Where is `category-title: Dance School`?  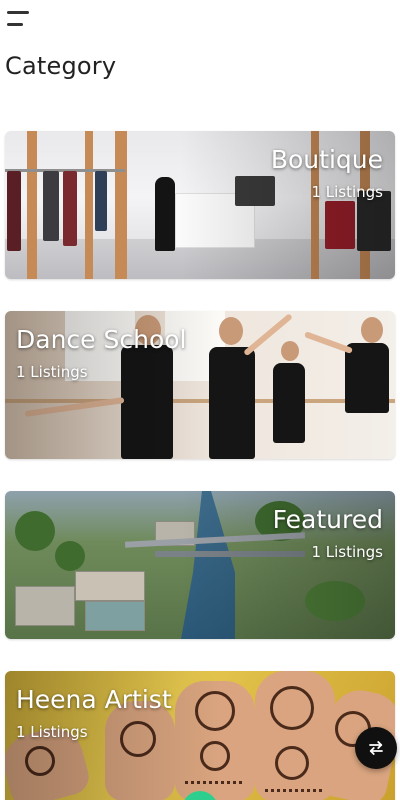 category-title: Dance School is located at coordinates (101, 339).